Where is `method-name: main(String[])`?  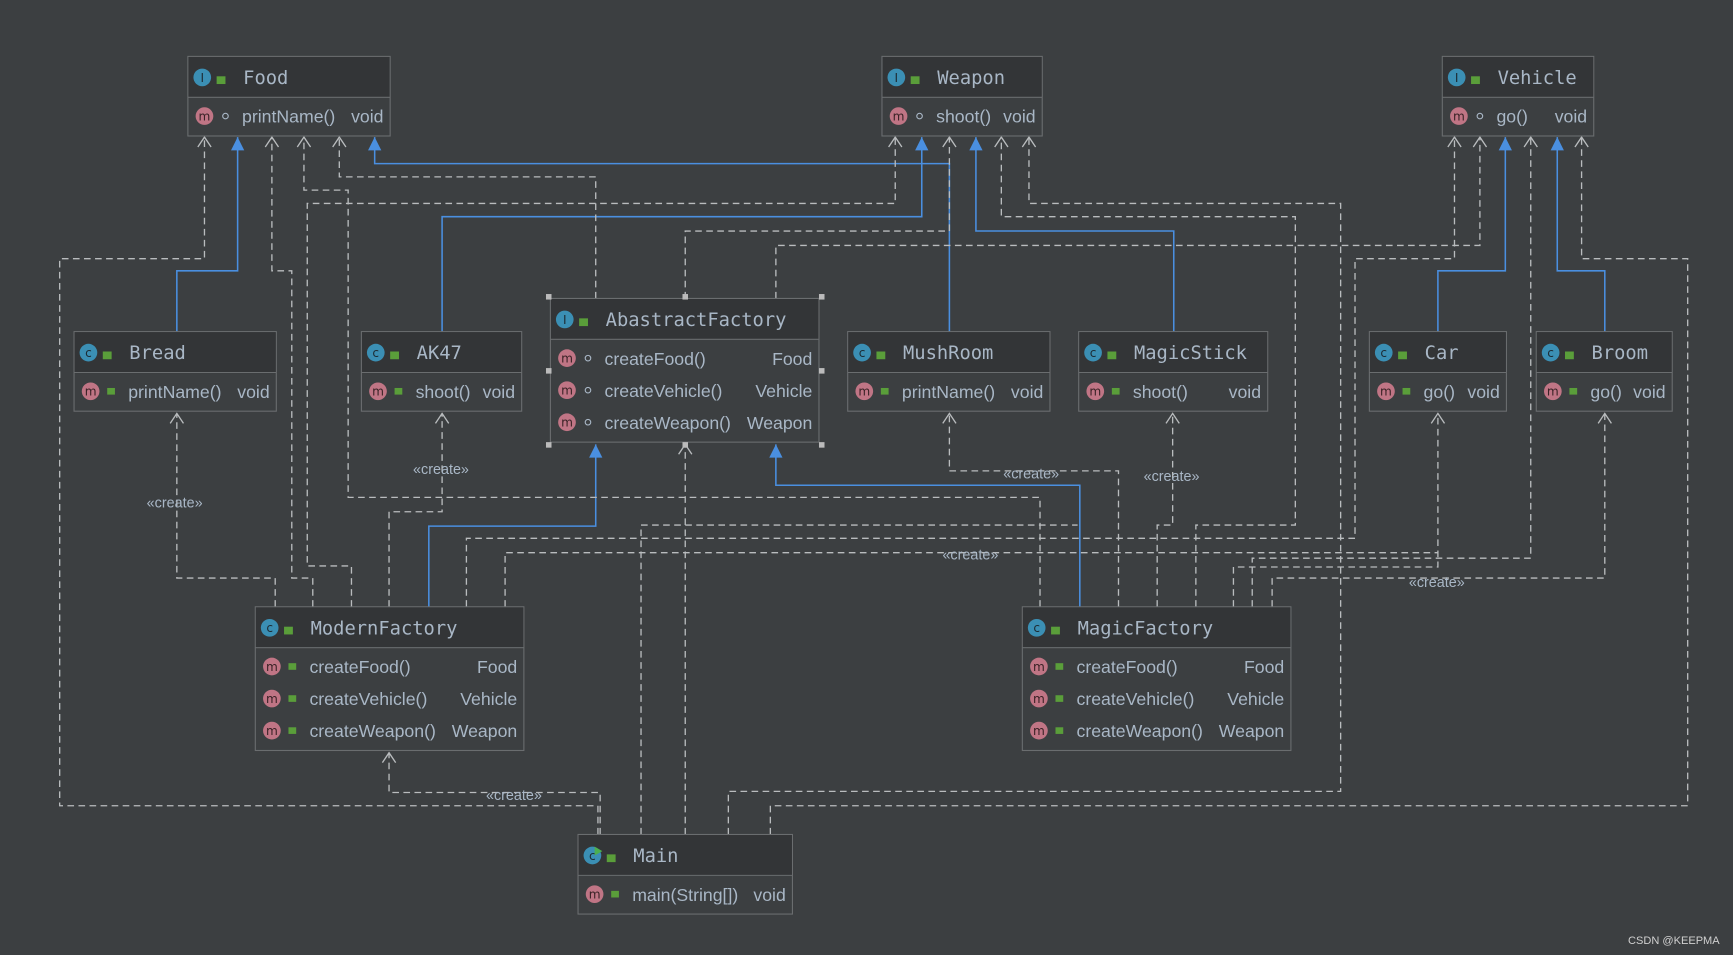
method-name: main(String[]) is located at coordinates (685, 895).